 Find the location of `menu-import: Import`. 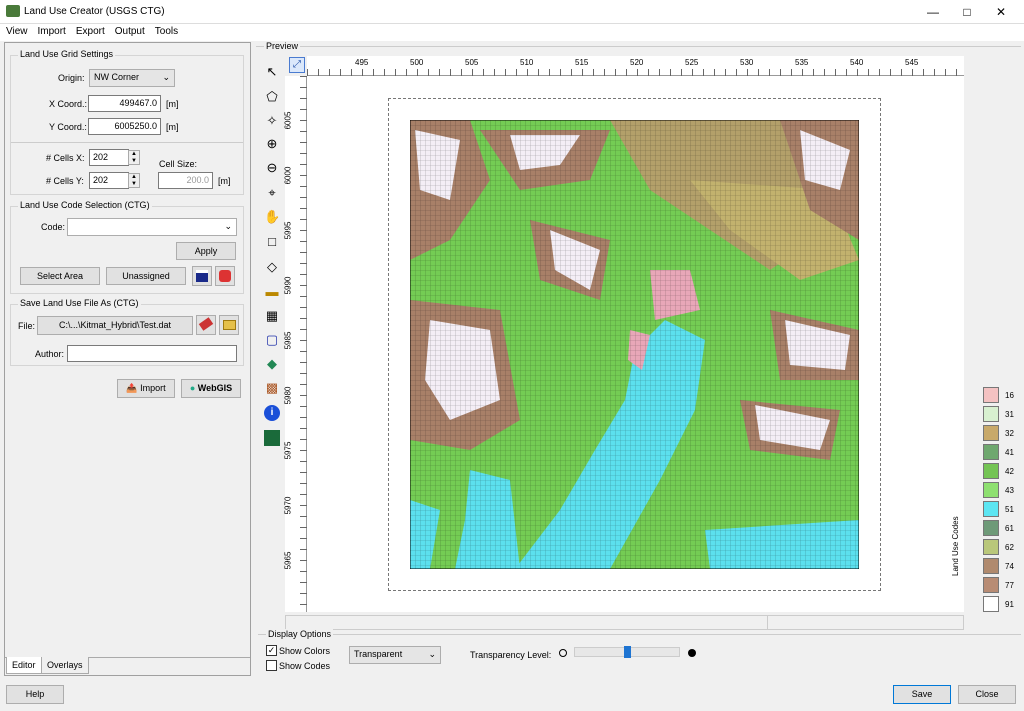

menu-import: Import is located at coordinates (51, 30).